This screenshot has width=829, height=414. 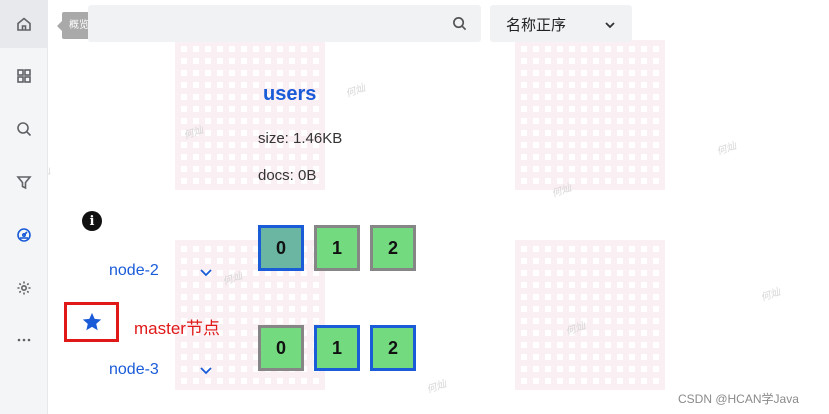 What do you see at coordinates (134, 271) in the screenshot?
I see `node-label-node-2: node-2` at bounding box center [134, 271].